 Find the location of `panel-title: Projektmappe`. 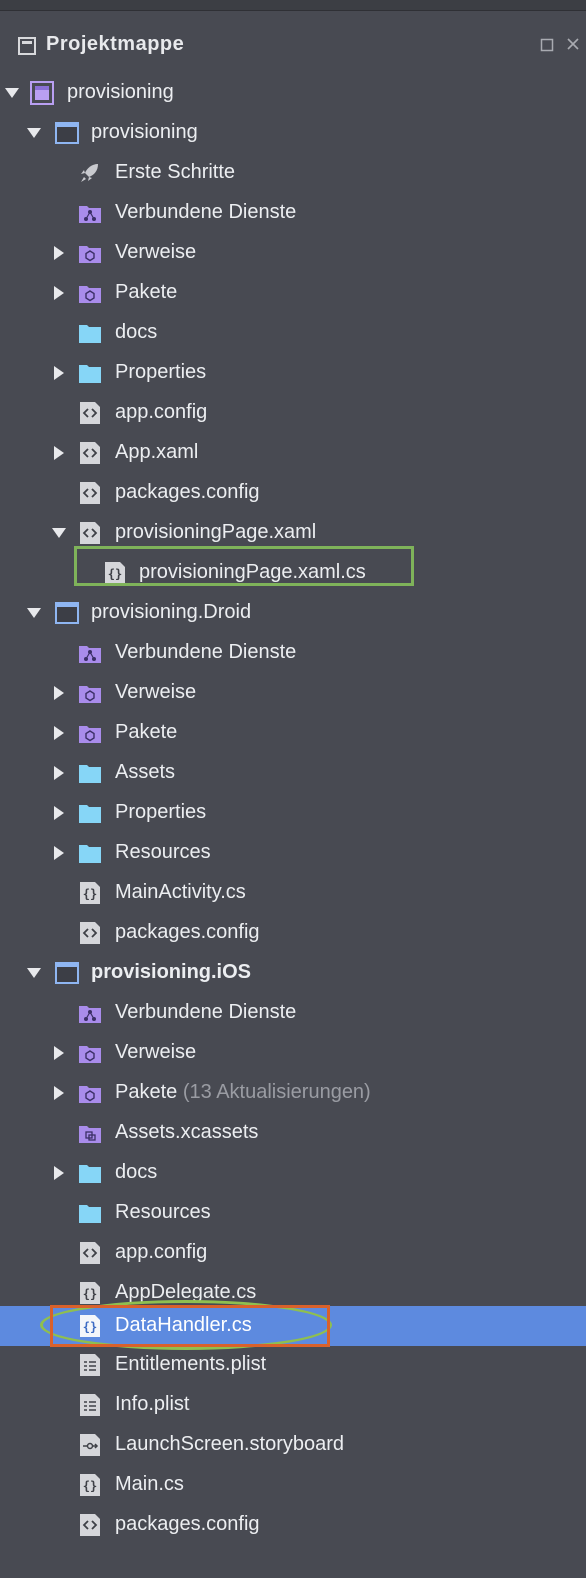

panel-title: Projektmappe is located at coordinates (115, 44).